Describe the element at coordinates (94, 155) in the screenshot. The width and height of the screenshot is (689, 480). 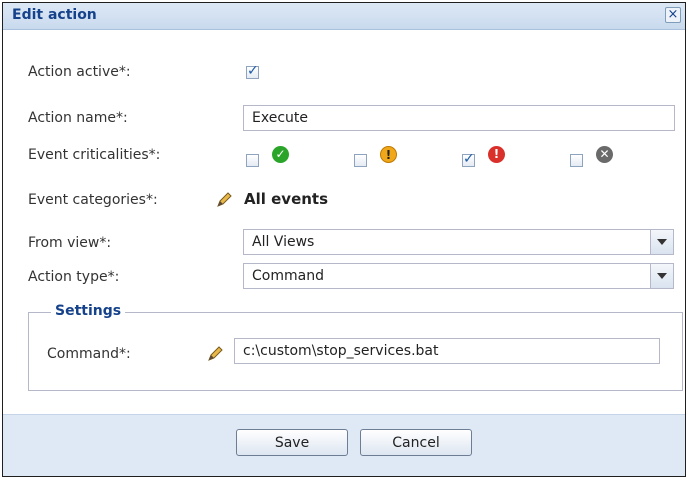
I see `event-criticalities-label: Event criticalities*:` at that location.